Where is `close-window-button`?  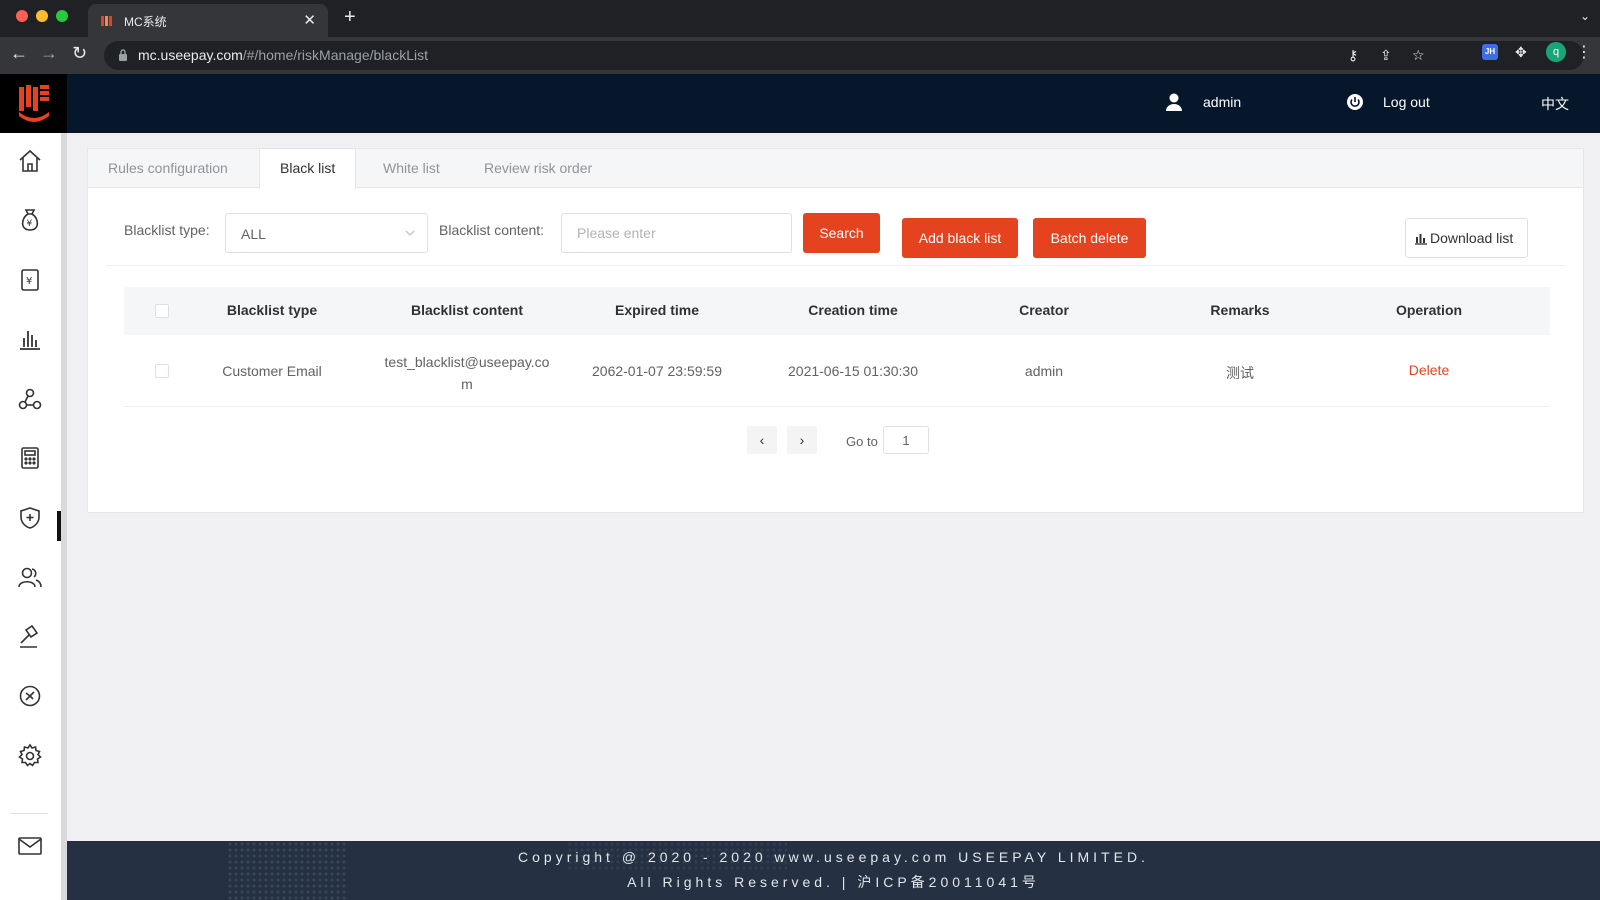
close-window-button is located at coordinates (22, 16).